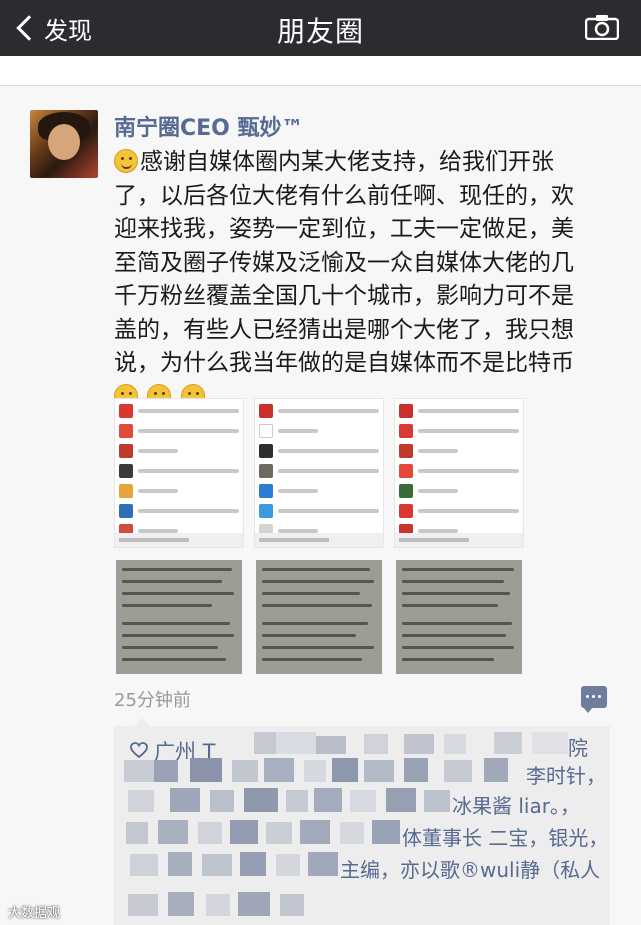 This screenshot has width=641, height=925. What do you see at coordinates (344, 195) in the screenshot?
I see `post-line: 了，以后各位大佬有什么前任啊、现任的，欢` at bounding box center [344, 195].